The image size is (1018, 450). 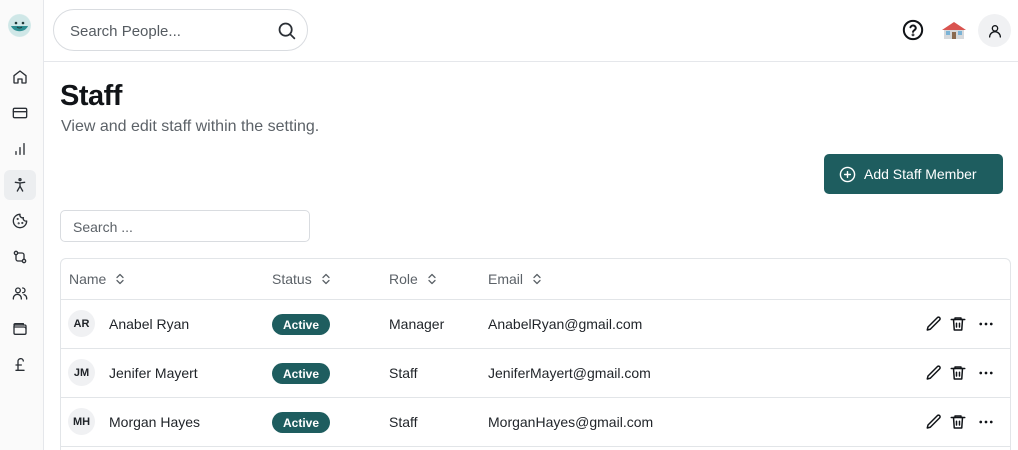 I want to click on staff-search, so click(x=185, y=226).